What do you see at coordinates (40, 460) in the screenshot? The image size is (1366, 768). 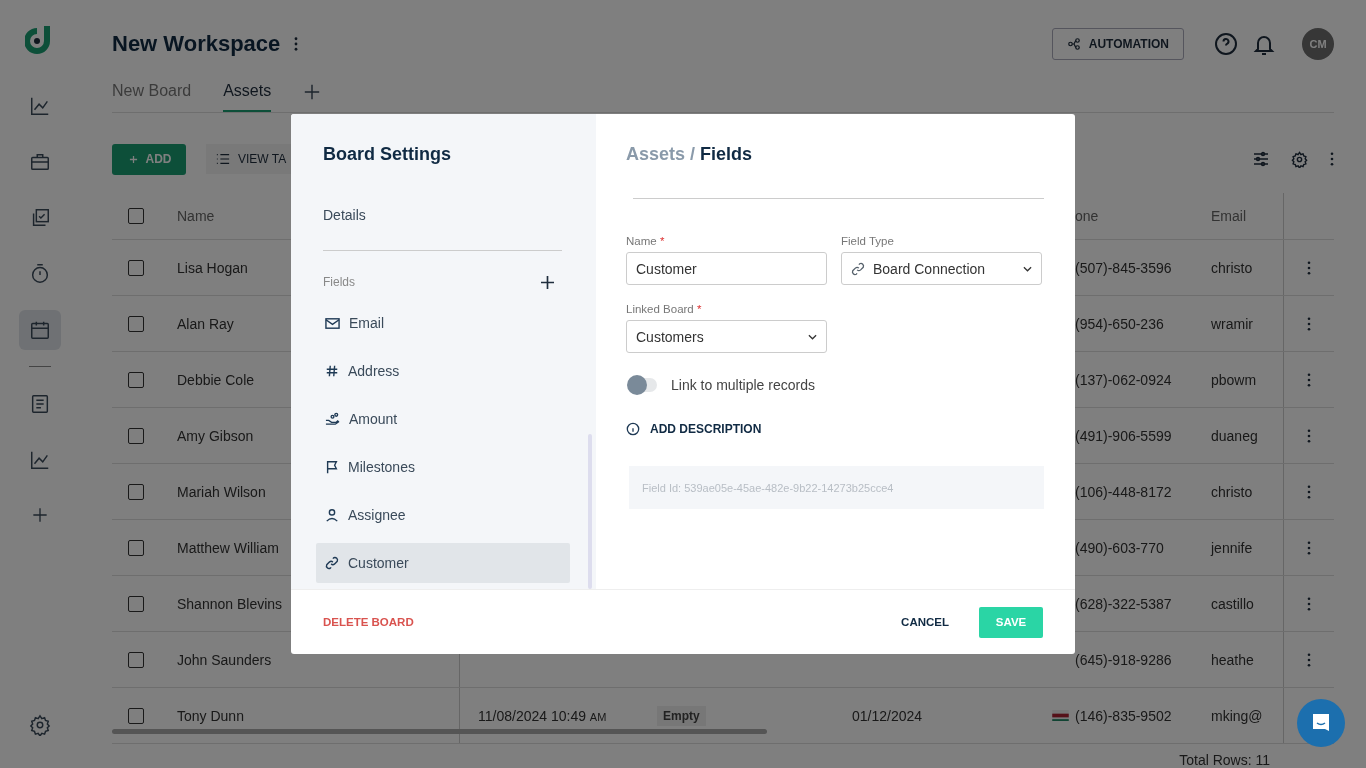 I see `chart-icon` at bounding box center [40, 460].